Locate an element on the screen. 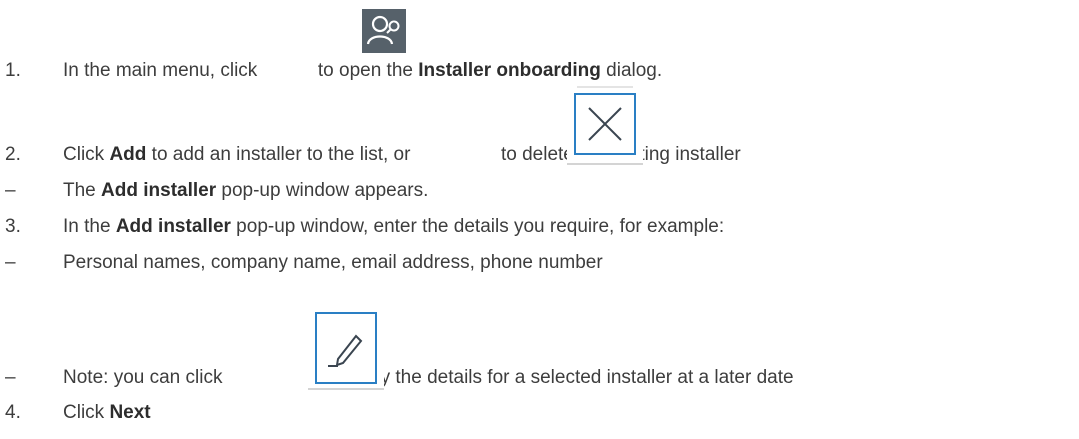 The height and width of the screenshot is (439, 1079). text-run: dialog. is located at coordinates (631, 70).